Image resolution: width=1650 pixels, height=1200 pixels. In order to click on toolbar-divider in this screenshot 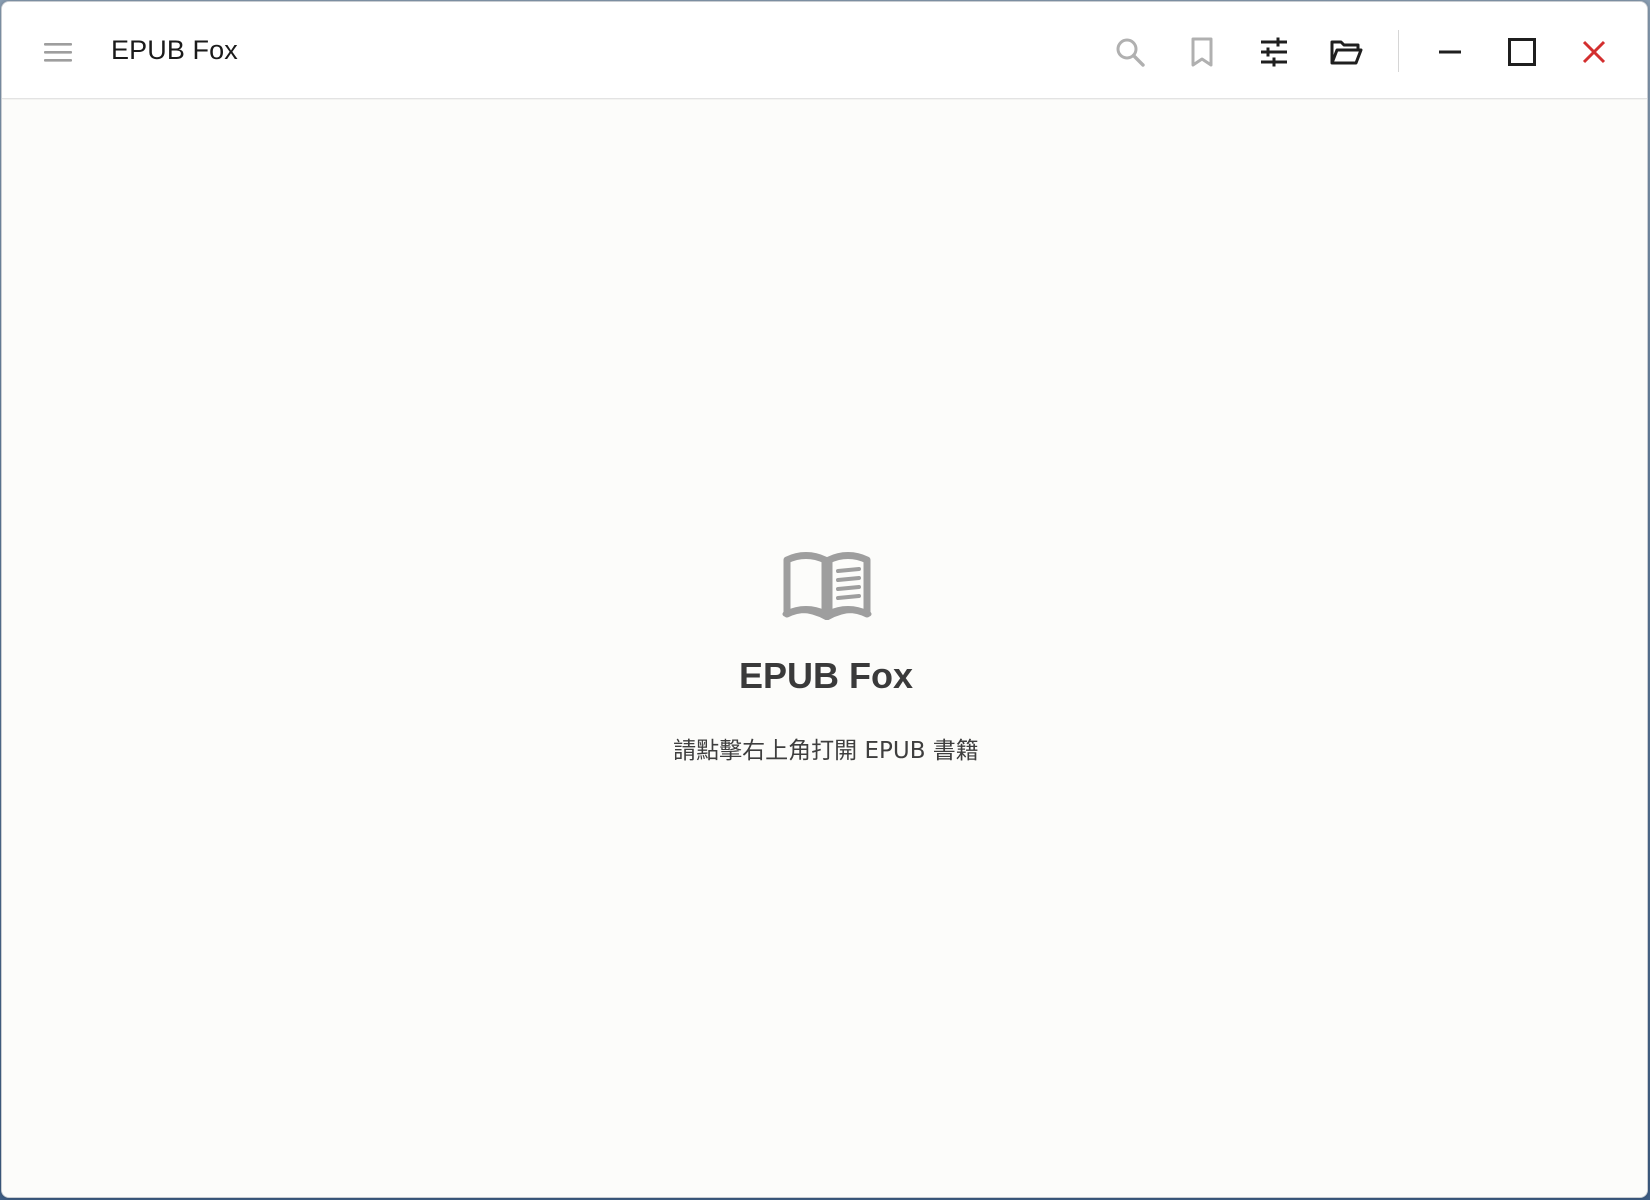, I will do `click(1398, 51)`.